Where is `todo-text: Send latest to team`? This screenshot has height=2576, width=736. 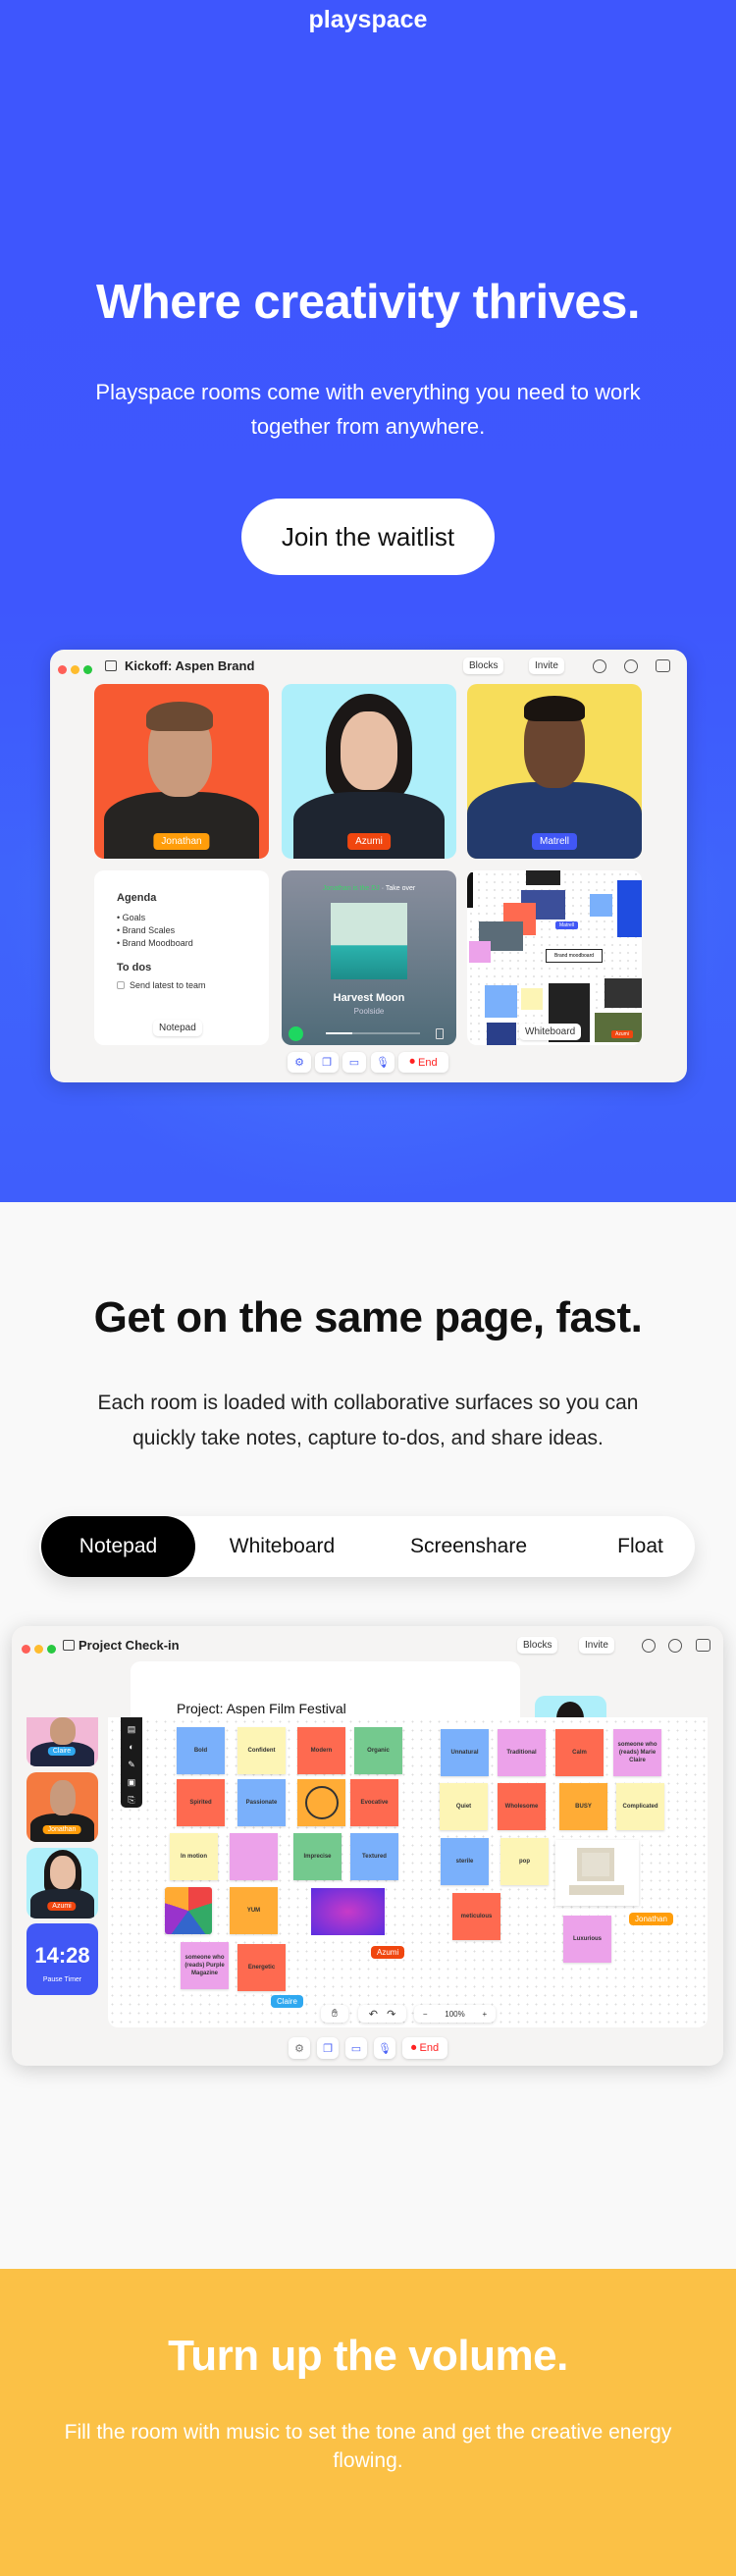 todo-text: Send latest to team is located at coordinates (168, 985).